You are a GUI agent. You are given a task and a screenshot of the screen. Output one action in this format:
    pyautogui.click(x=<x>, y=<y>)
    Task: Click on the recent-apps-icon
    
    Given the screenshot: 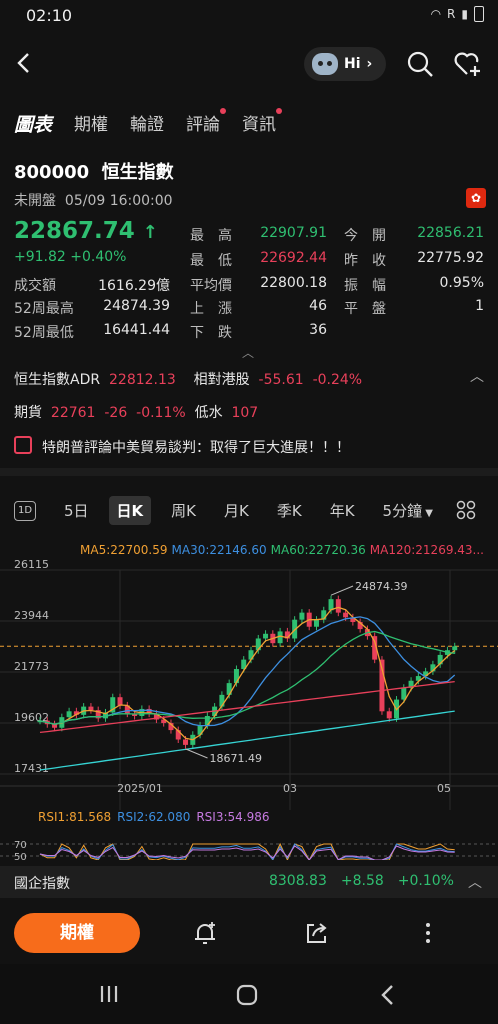 What is the action you would take?
    pyautogui.click(x=109, y=994)
    